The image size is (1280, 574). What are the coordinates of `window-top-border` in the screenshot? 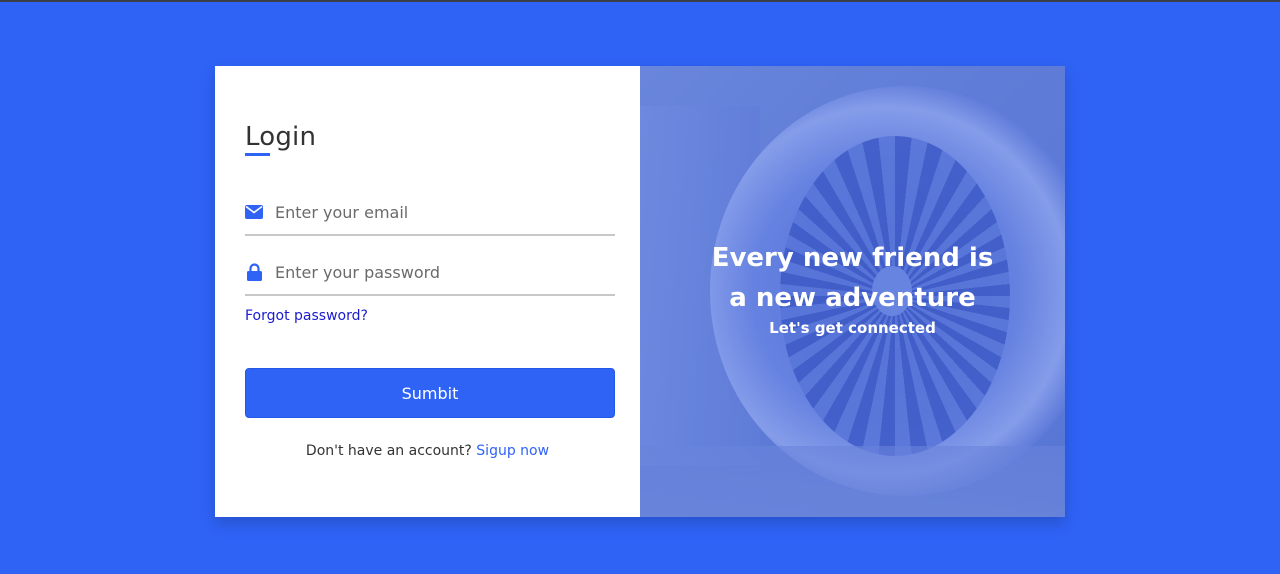 It's located at (640, 1).